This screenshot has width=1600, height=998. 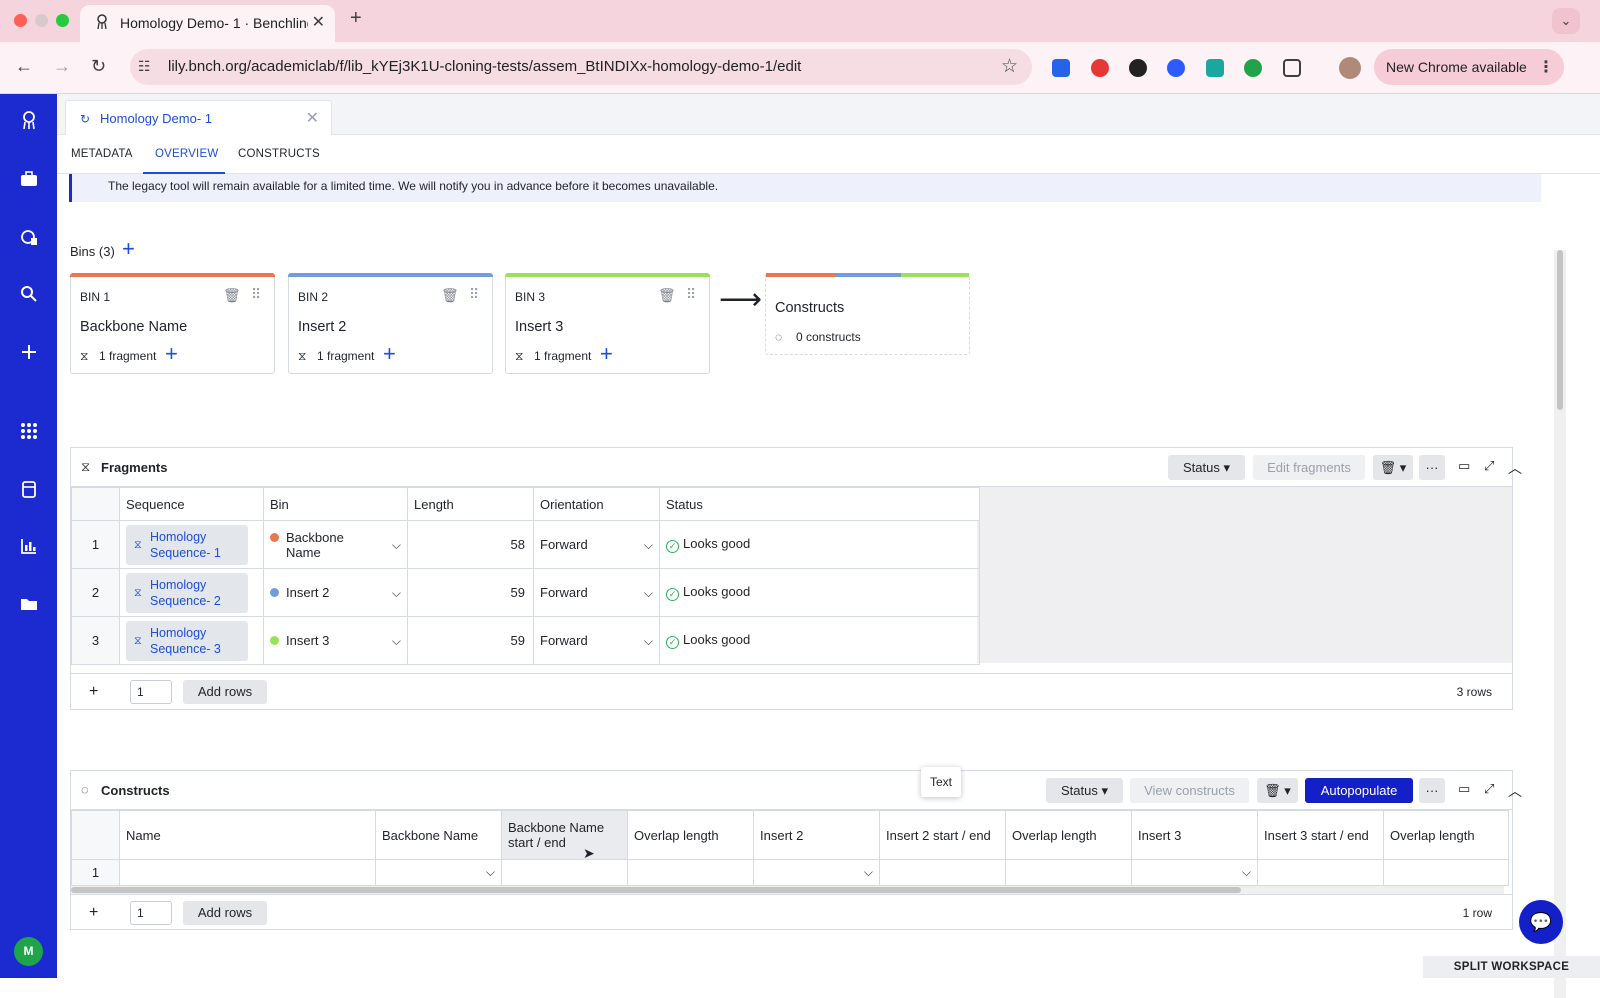 I want to click on extension-zoom-icon, so click(x=1176, y=68).